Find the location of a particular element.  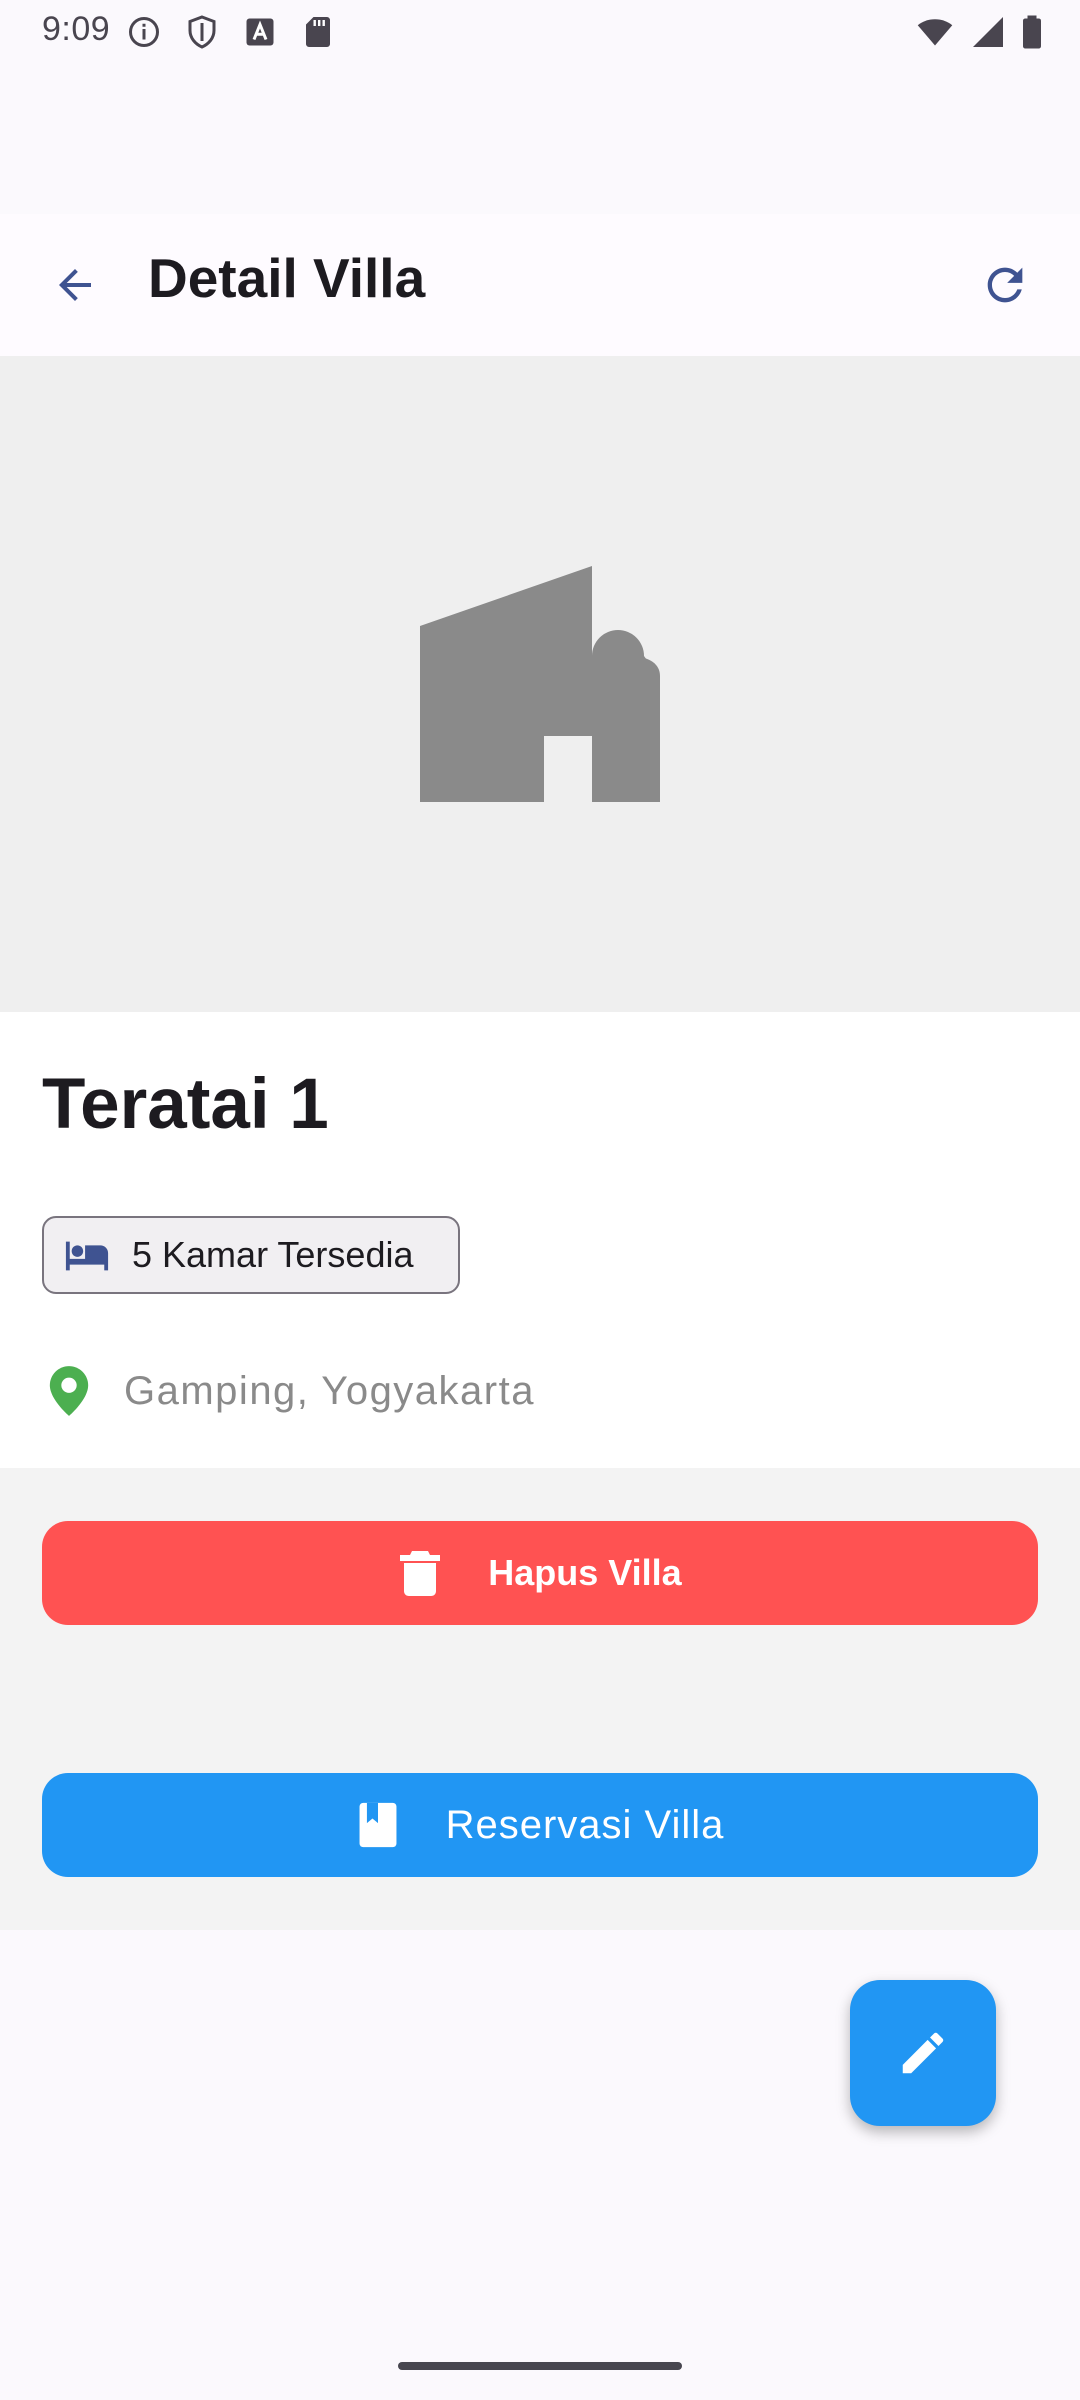

trash-icon is located at coordinates (420, 1573).